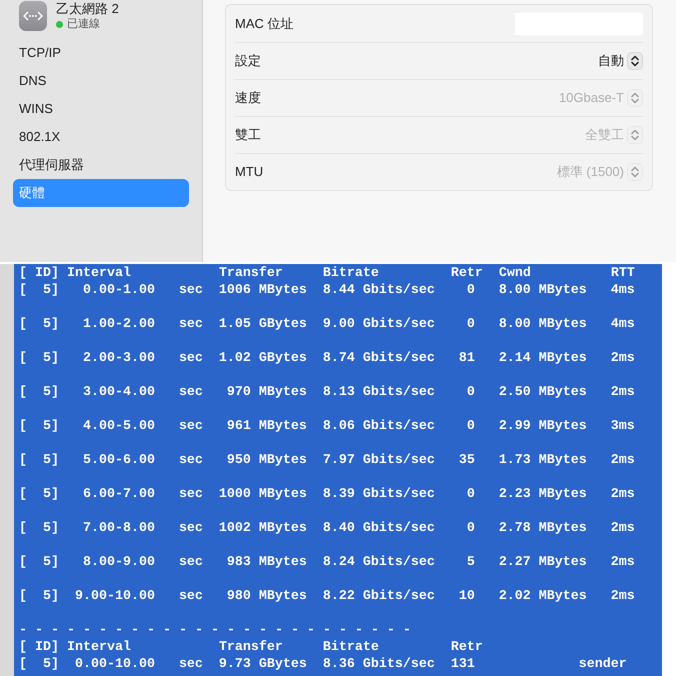  Describe the element at coordinates (378, 460) in the screenshot. I see `bitrate-text: 7.97 Gbits/sec` at that location.